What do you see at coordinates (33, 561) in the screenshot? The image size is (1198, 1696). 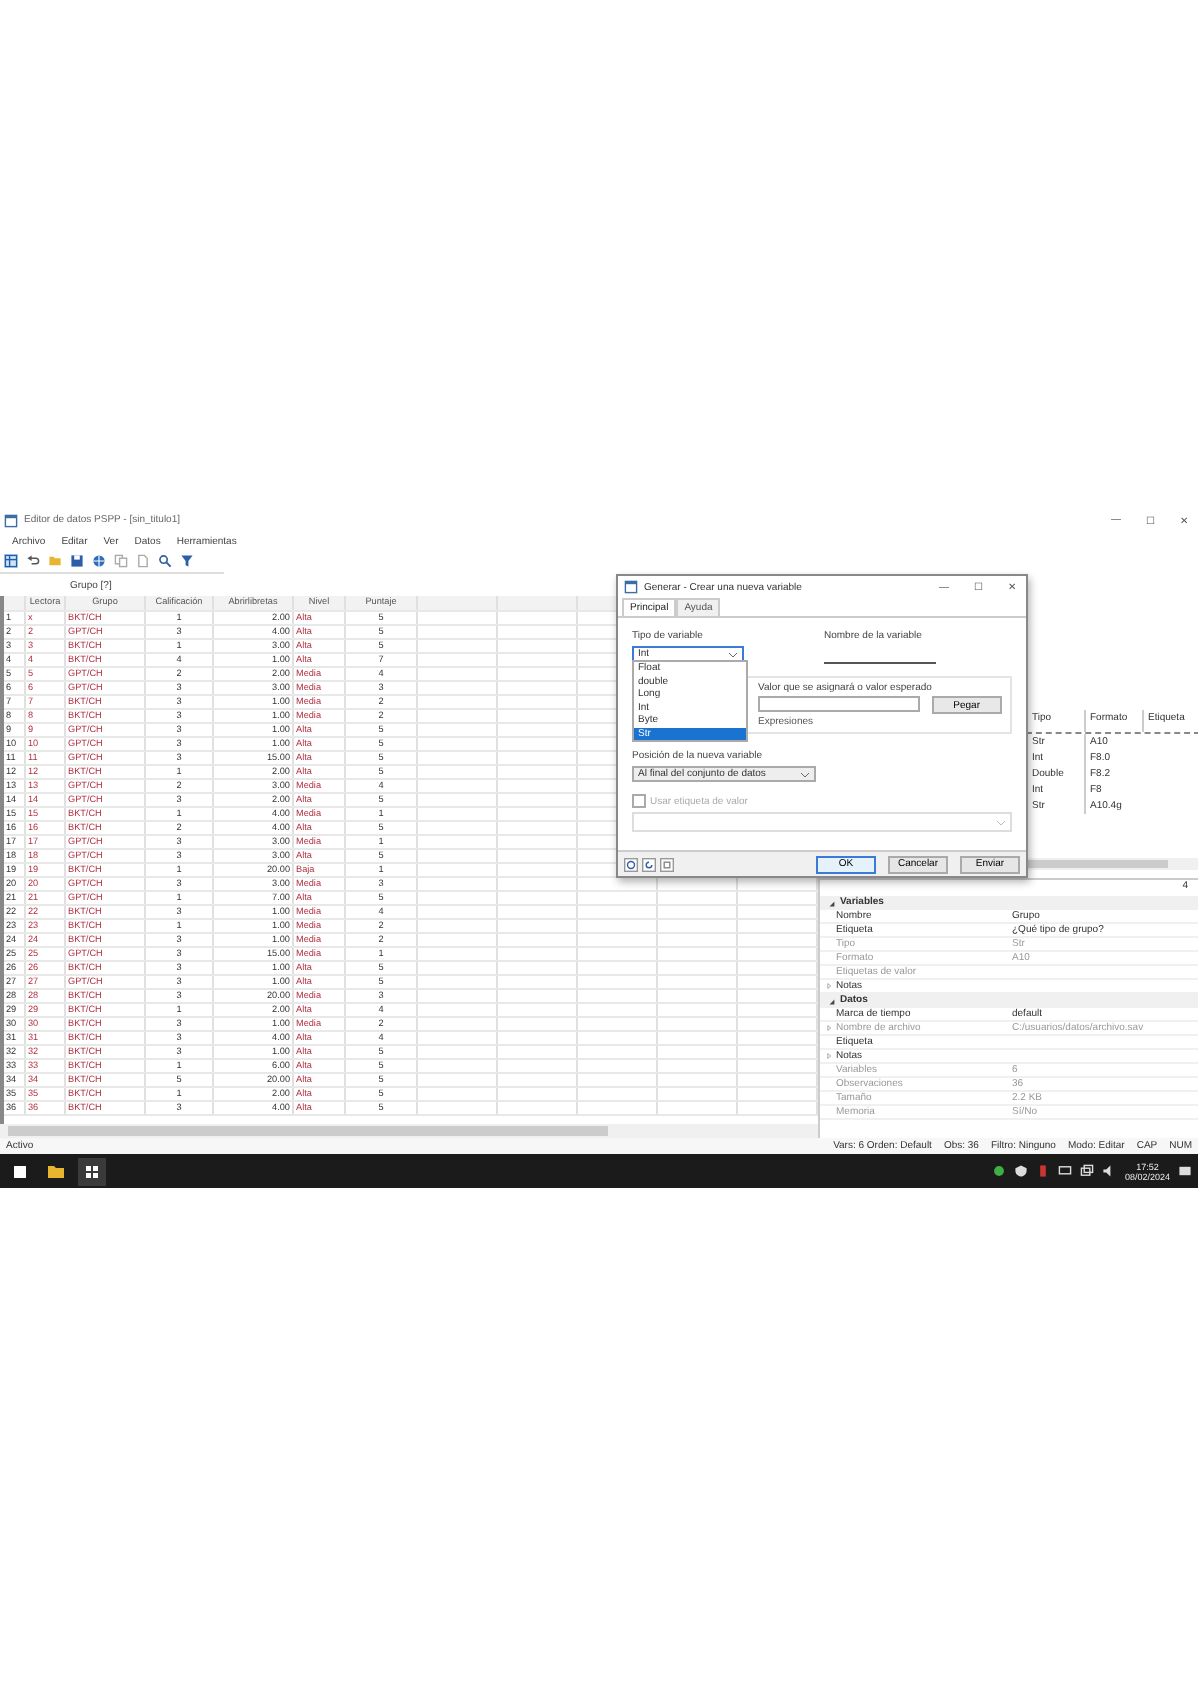 I see `undo-icon` at bounding box center [33, 561].